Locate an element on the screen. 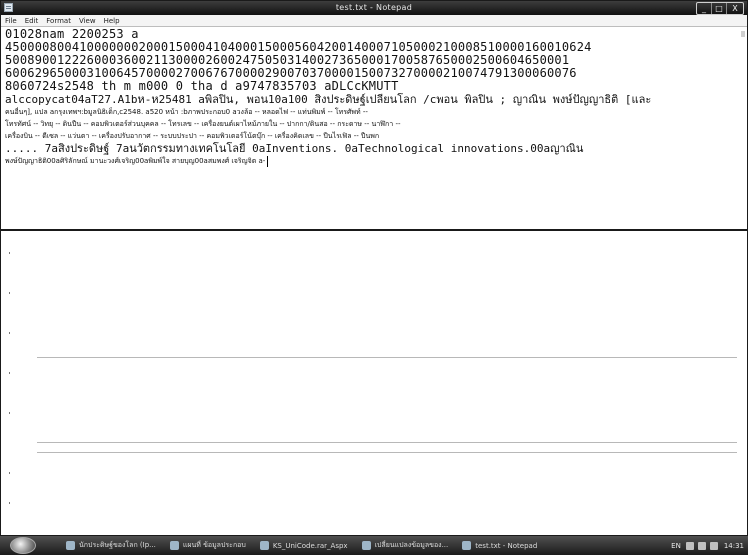 This screenshot has width=748, height=555. security-icon is located at coordinates (713, 545).